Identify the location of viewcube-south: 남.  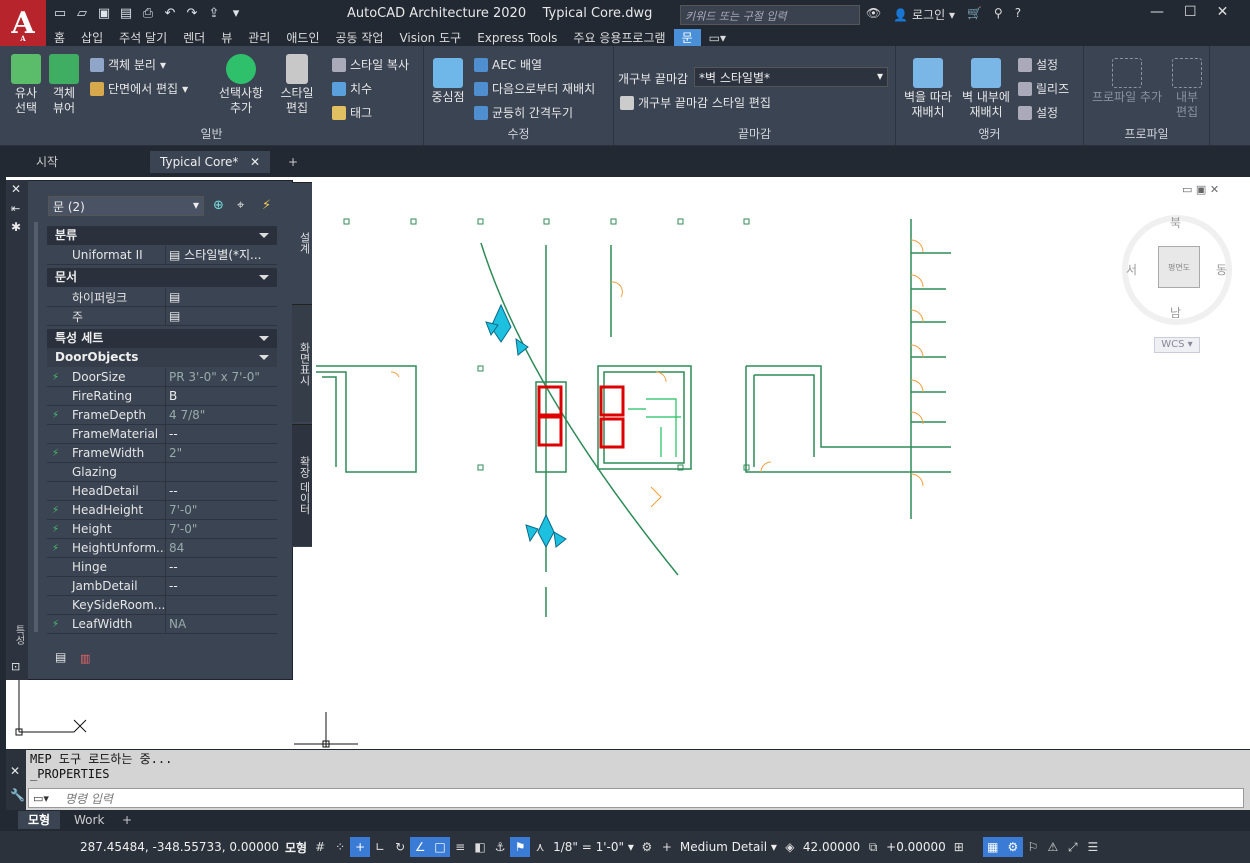
(1175, 312).